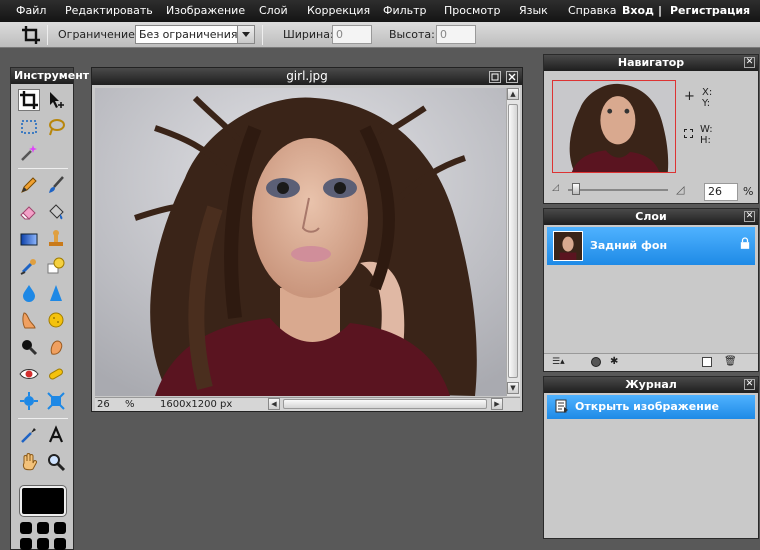  Describe the element at coordinates (596, 362) in the screenshot. I see `layer-mask-icon` at that location.